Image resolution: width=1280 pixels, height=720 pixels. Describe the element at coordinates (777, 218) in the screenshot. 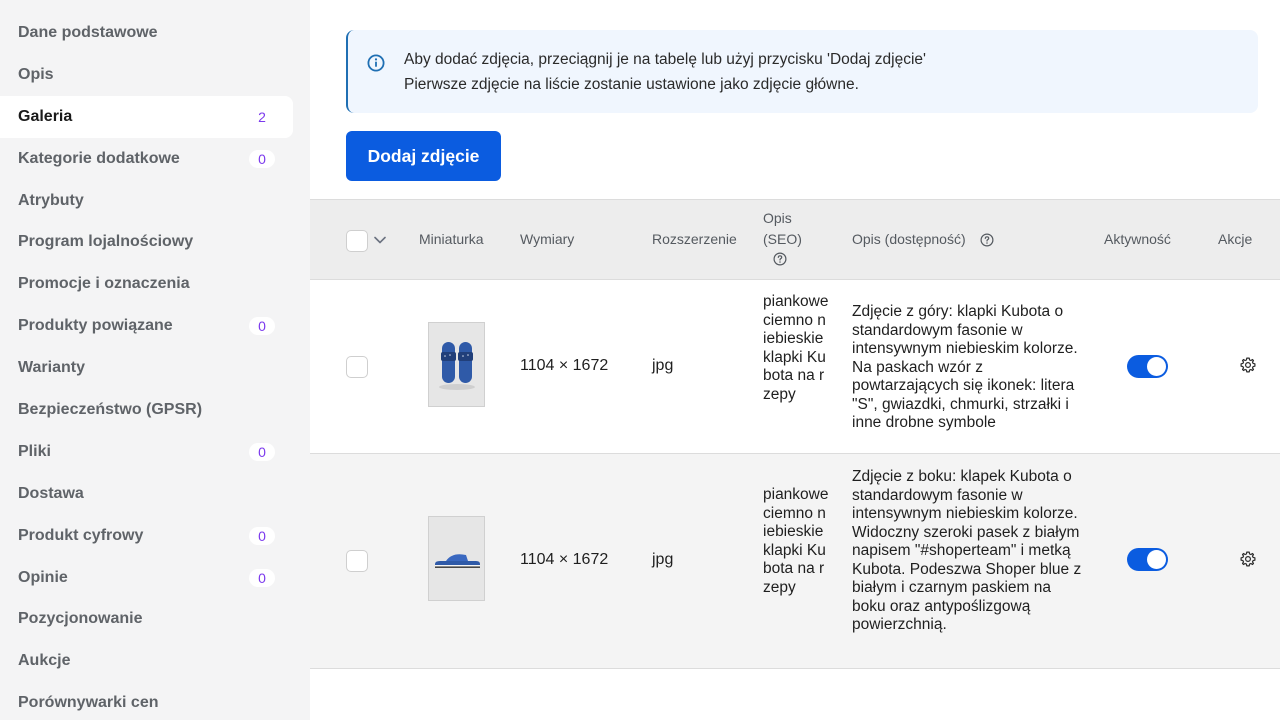

I see `header-seo-line1: Opis` at that location.